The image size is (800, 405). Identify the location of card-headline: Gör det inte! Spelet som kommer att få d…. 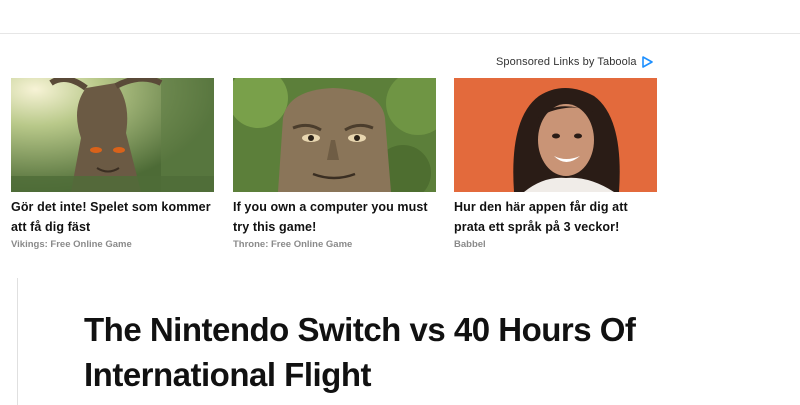
(112, 217).